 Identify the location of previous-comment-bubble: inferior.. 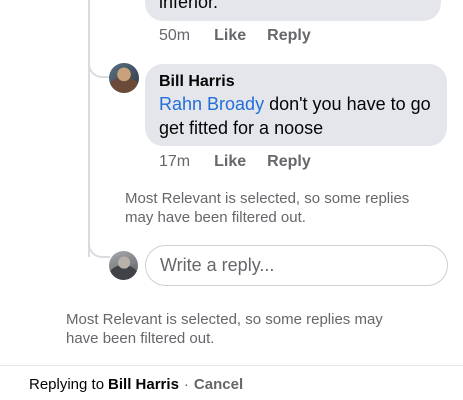
(293, 10).